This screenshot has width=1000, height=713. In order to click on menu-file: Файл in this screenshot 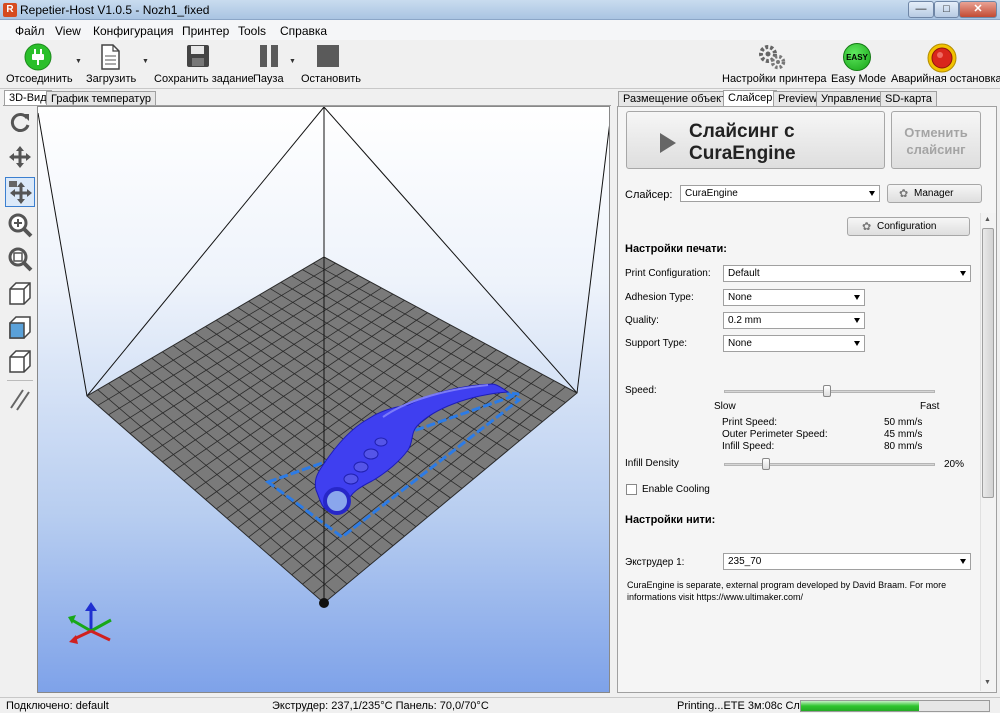, I will do `click(30, 31)`.